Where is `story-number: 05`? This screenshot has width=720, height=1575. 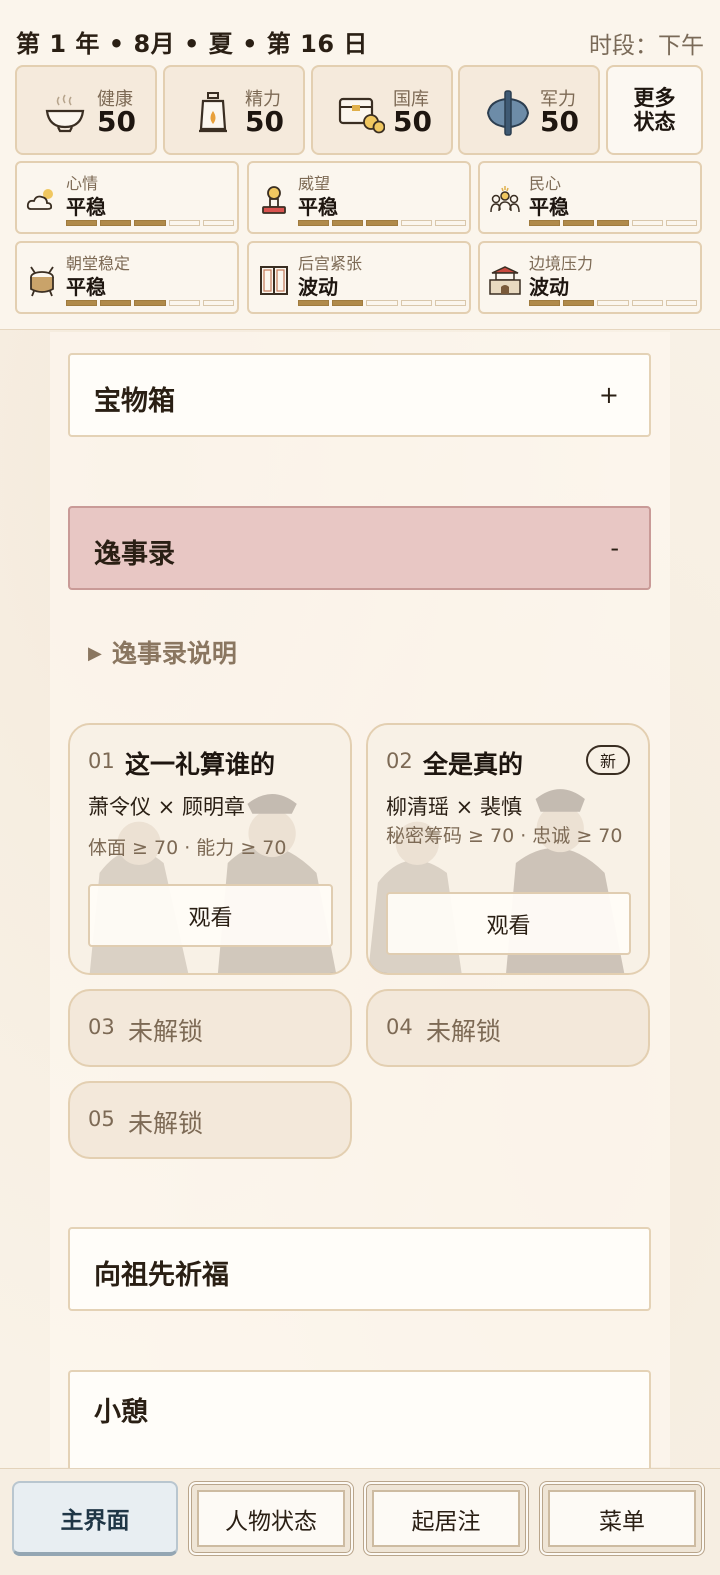
story-number: 05 is located at coordinates (101, 1119).